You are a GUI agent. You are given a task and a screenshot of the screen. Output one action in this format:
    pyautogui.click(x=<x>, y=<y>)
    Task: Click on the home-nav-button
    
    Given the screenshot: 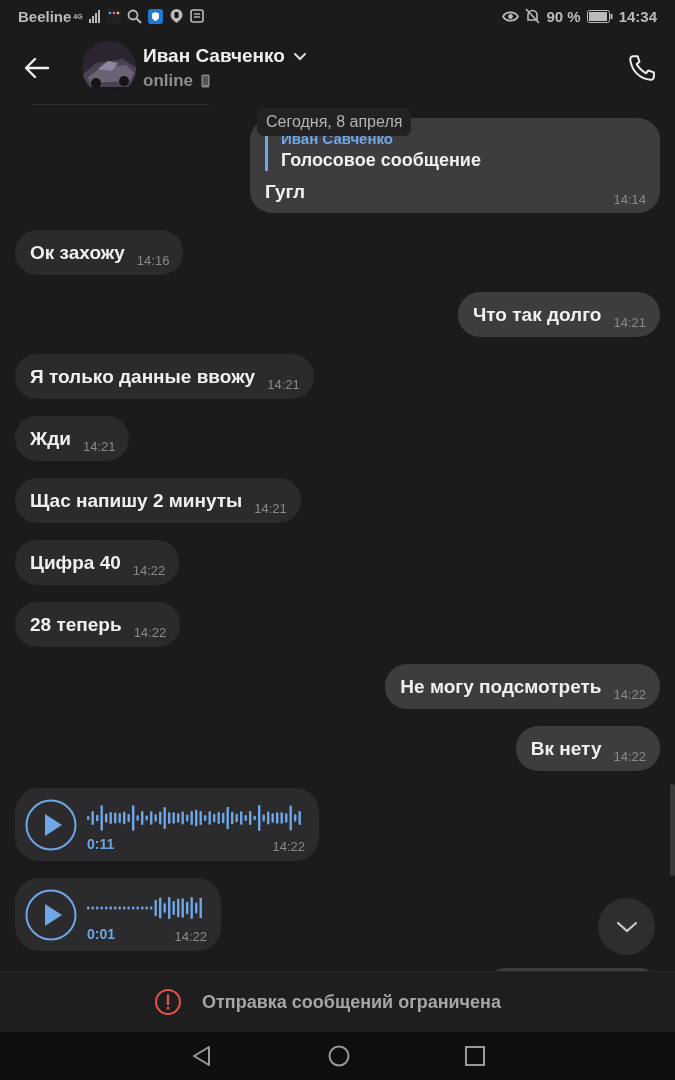 What is the action you would take?
    pyautogui.click(x=338, y=1056)
    